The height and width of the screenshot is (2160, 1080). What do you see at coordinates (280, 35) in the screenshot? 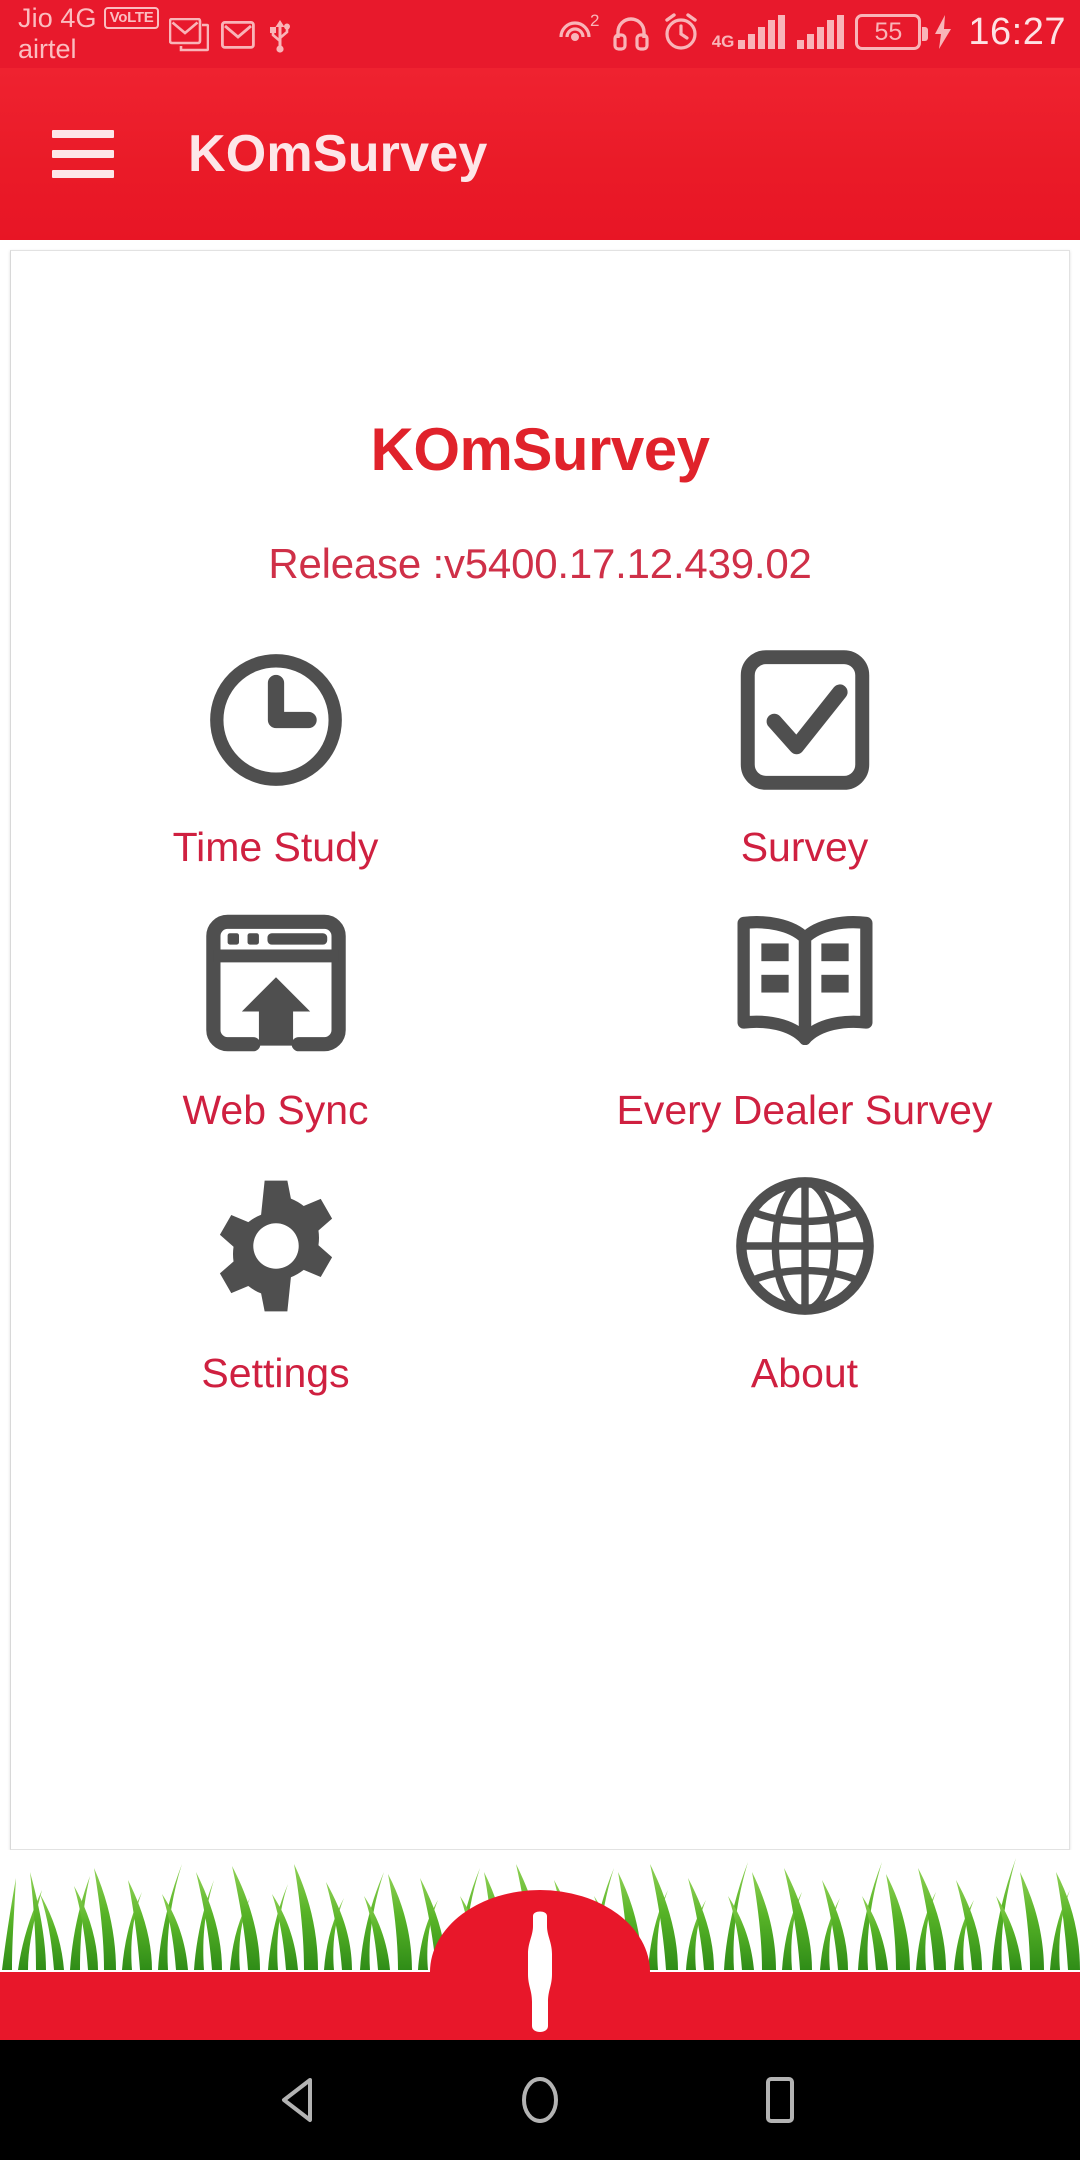
I see `usb-icon` at bounding box center [280, 35].